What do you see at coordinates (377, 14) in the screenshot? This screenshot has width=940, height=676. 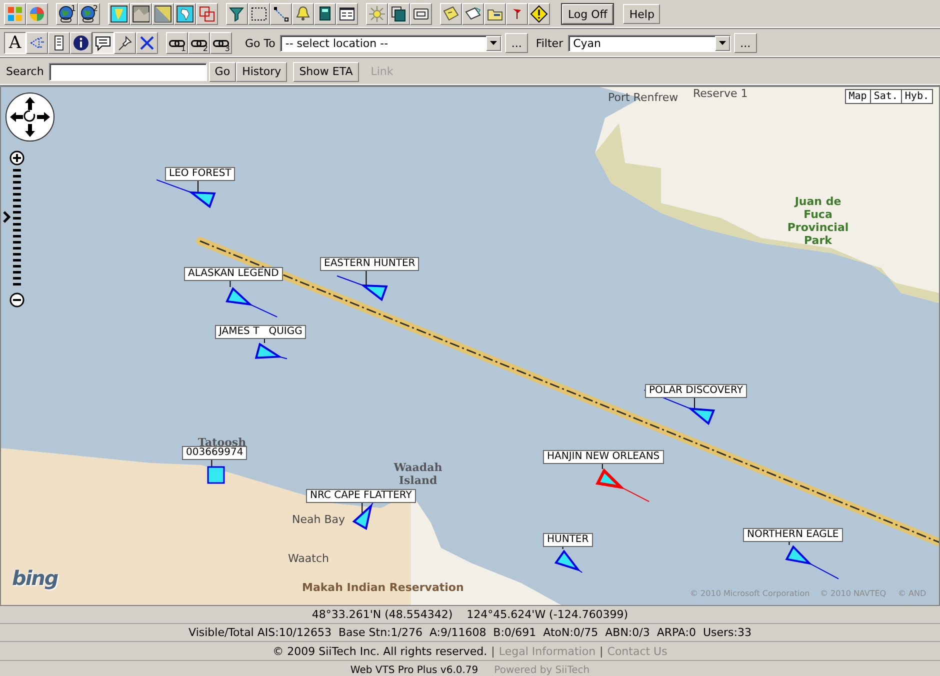 I see `sun-icon` at bounding box center [377, 14].